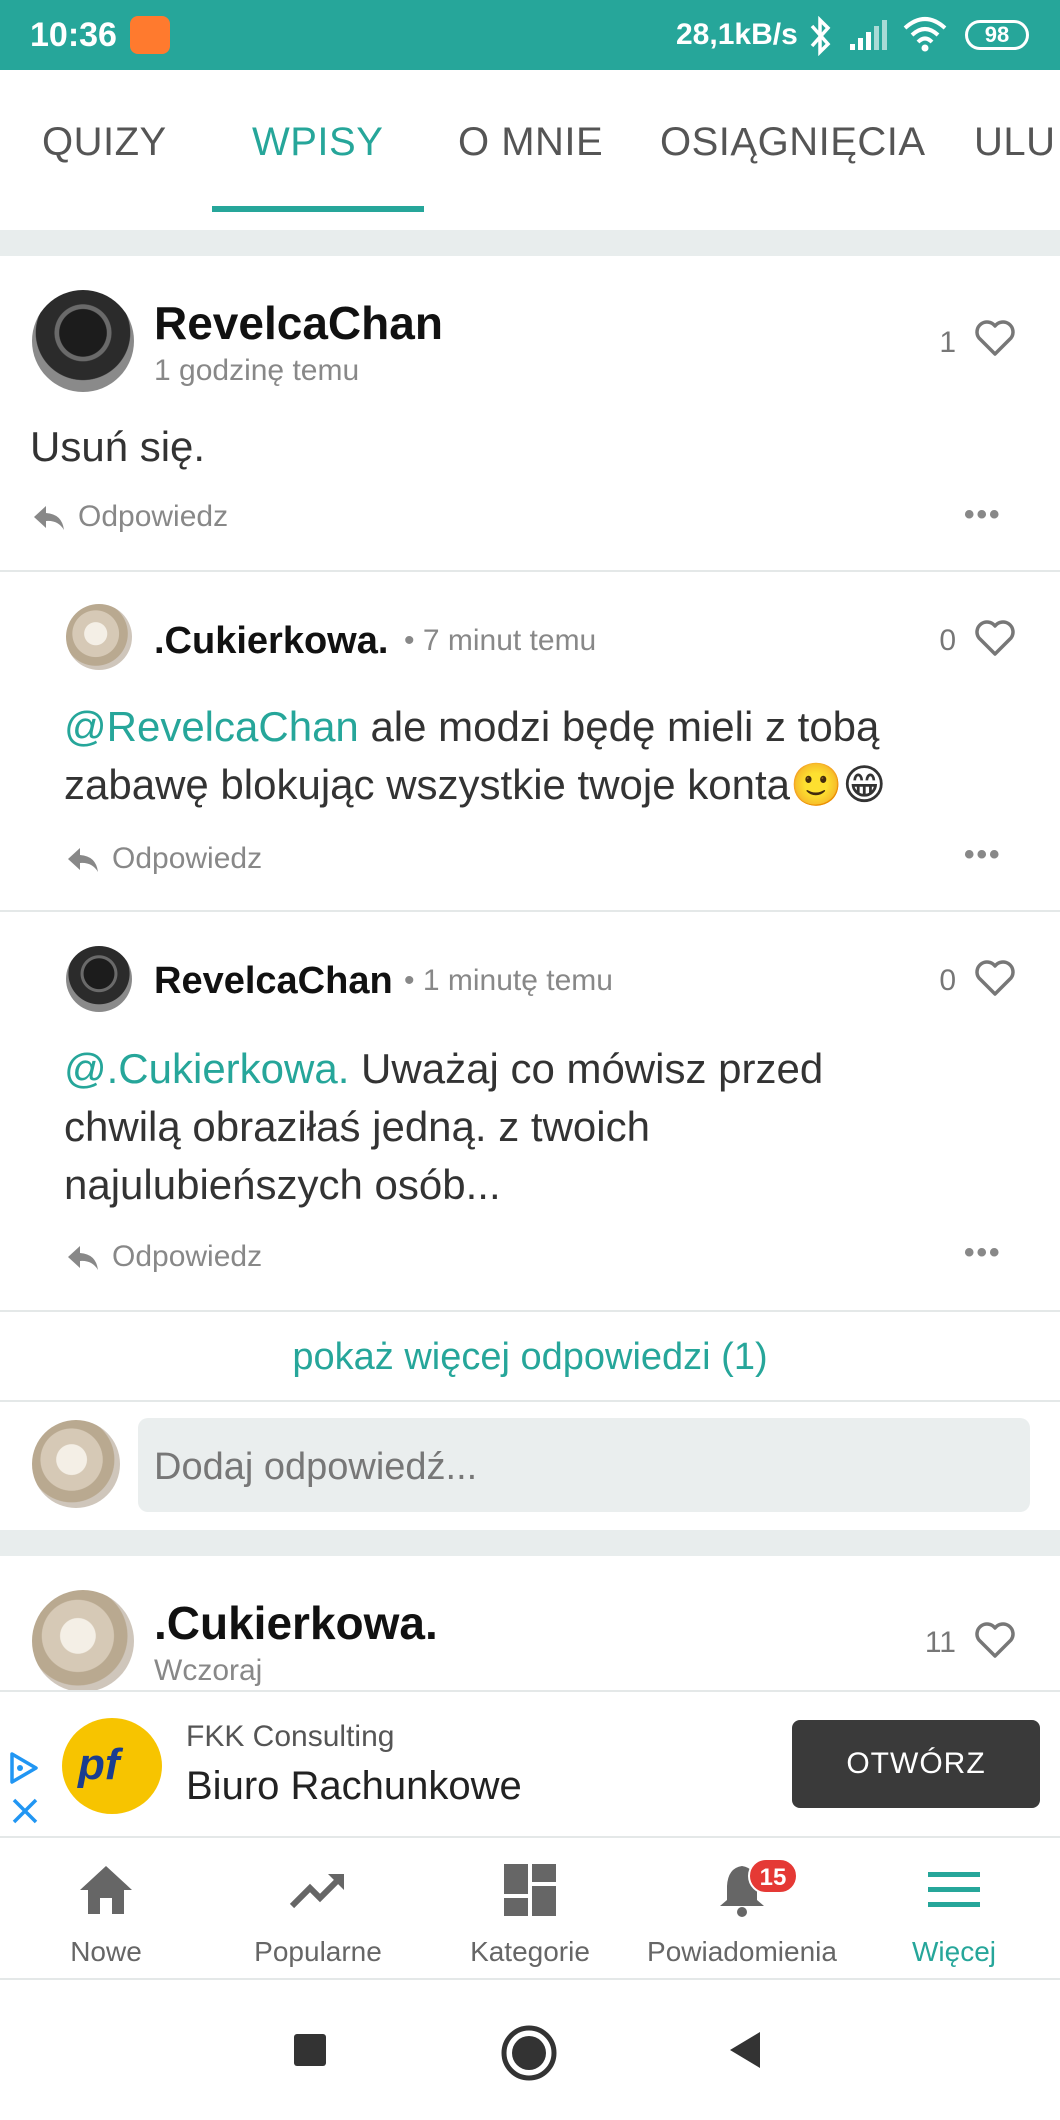 This screenshot has width=1060, height=2120. Describe the element at coordinates (530, 35) in the screenshot. I see `status-bar: 10:36 28,1kB/s 98` at that location.